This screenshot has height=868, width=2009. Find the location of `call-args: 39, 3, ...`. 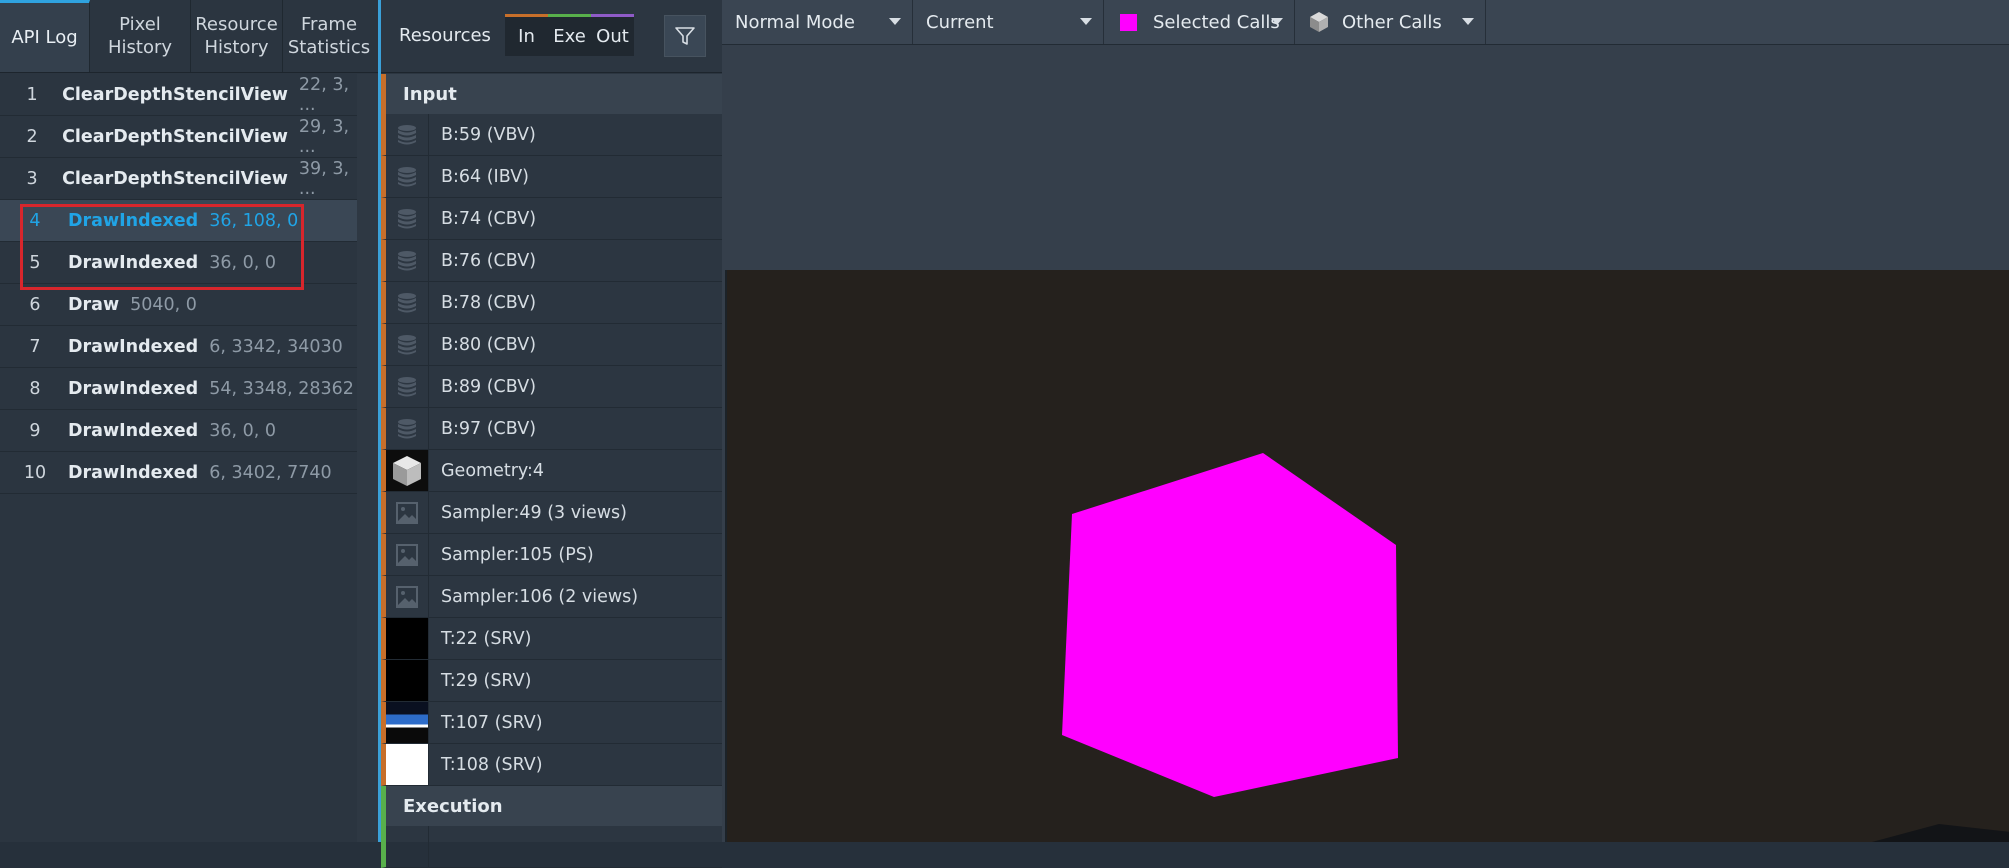

call-args: 39, 3, ... is located at coordinates (324, 178).